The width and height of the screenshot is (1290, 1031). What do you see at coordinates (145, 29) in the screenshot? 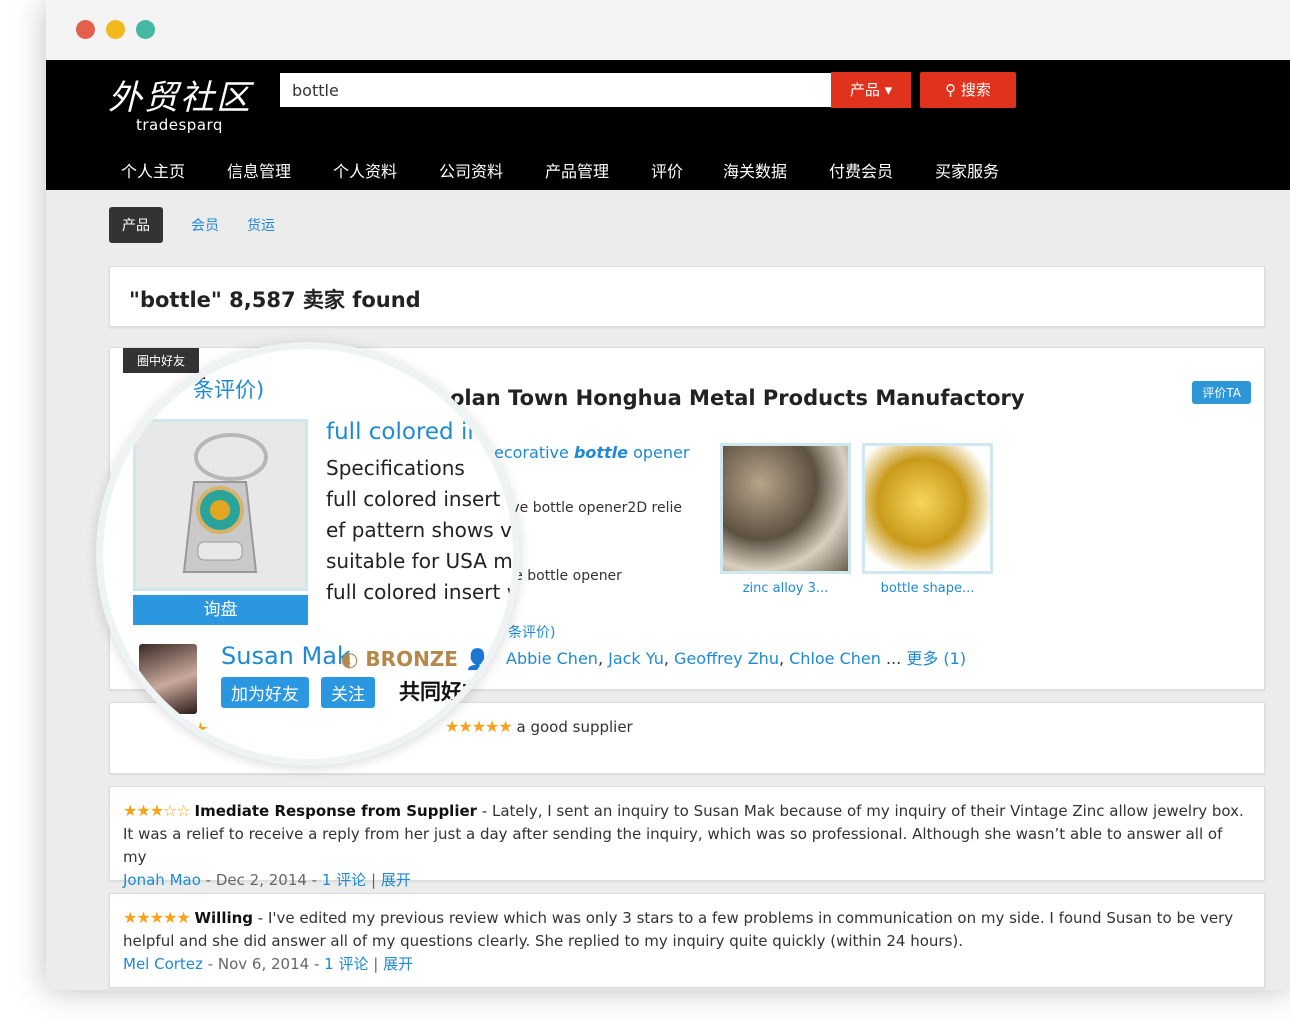
I see `maximize-window-icon` at bounding box center [145, 29].